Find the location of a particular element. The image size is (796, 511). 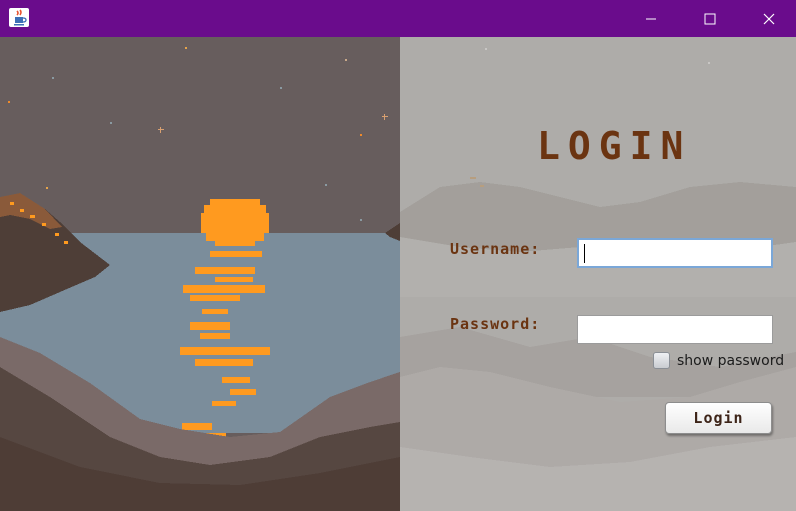

login-button: Login is located at coordinates (718, 418).